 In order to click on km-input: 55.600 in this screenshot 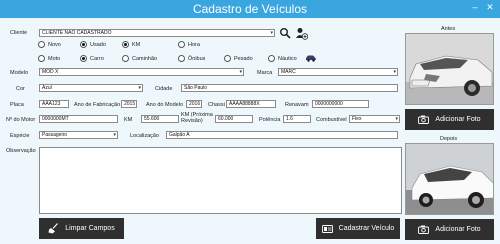, I will do `click(160, 119)`.